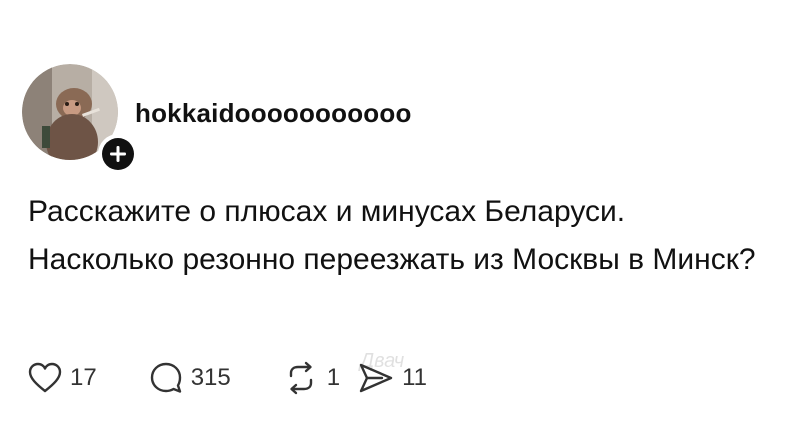 This screenshot has height=427, width=800. I want to click on comment-icon, so click(165, 377).